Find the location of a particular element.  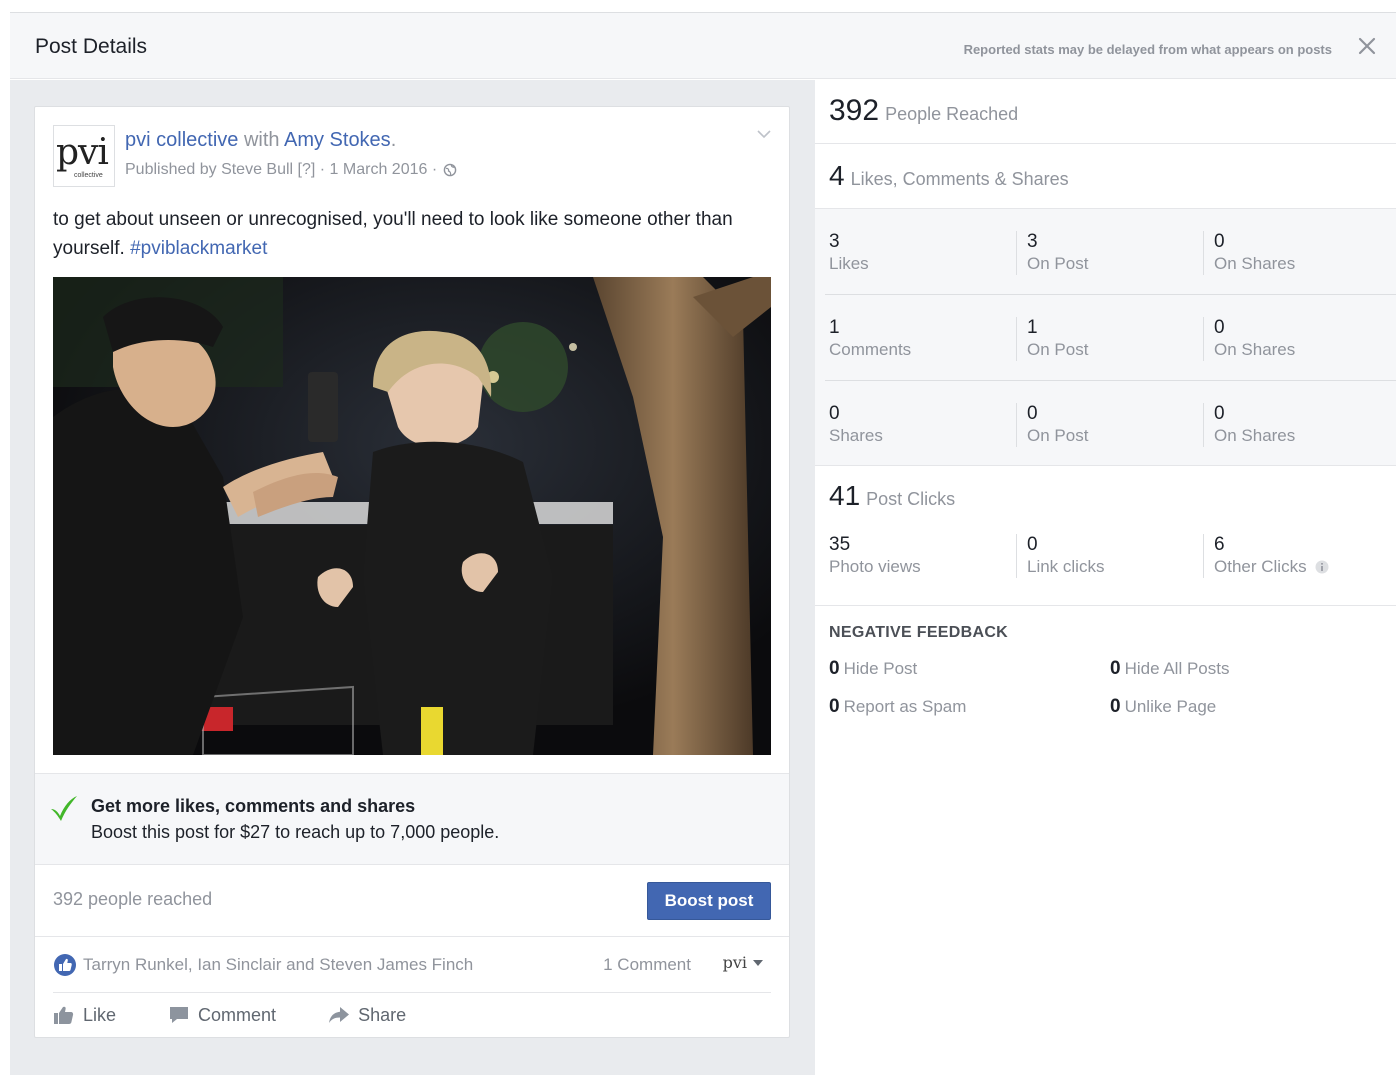

like-label: Like is located at coordinates (100, 1014).